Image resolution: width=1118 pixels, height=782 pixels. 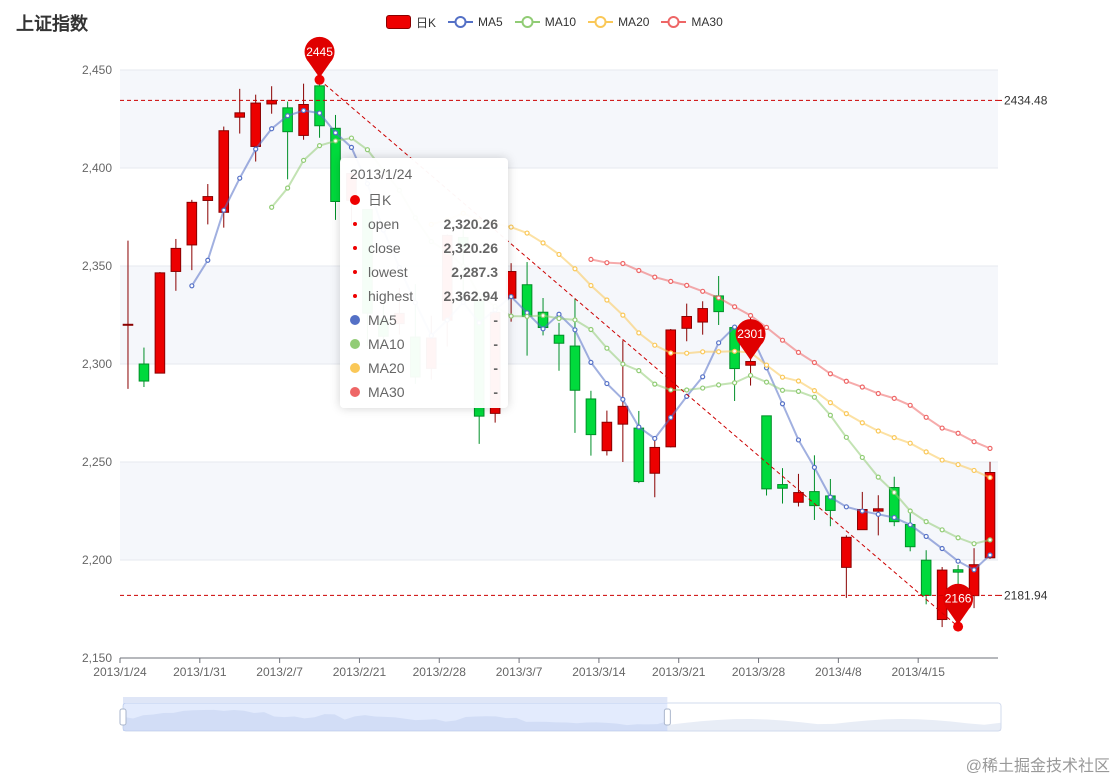 I want to click on tooltip-ma10-value: -, so click(x=495, y=344).